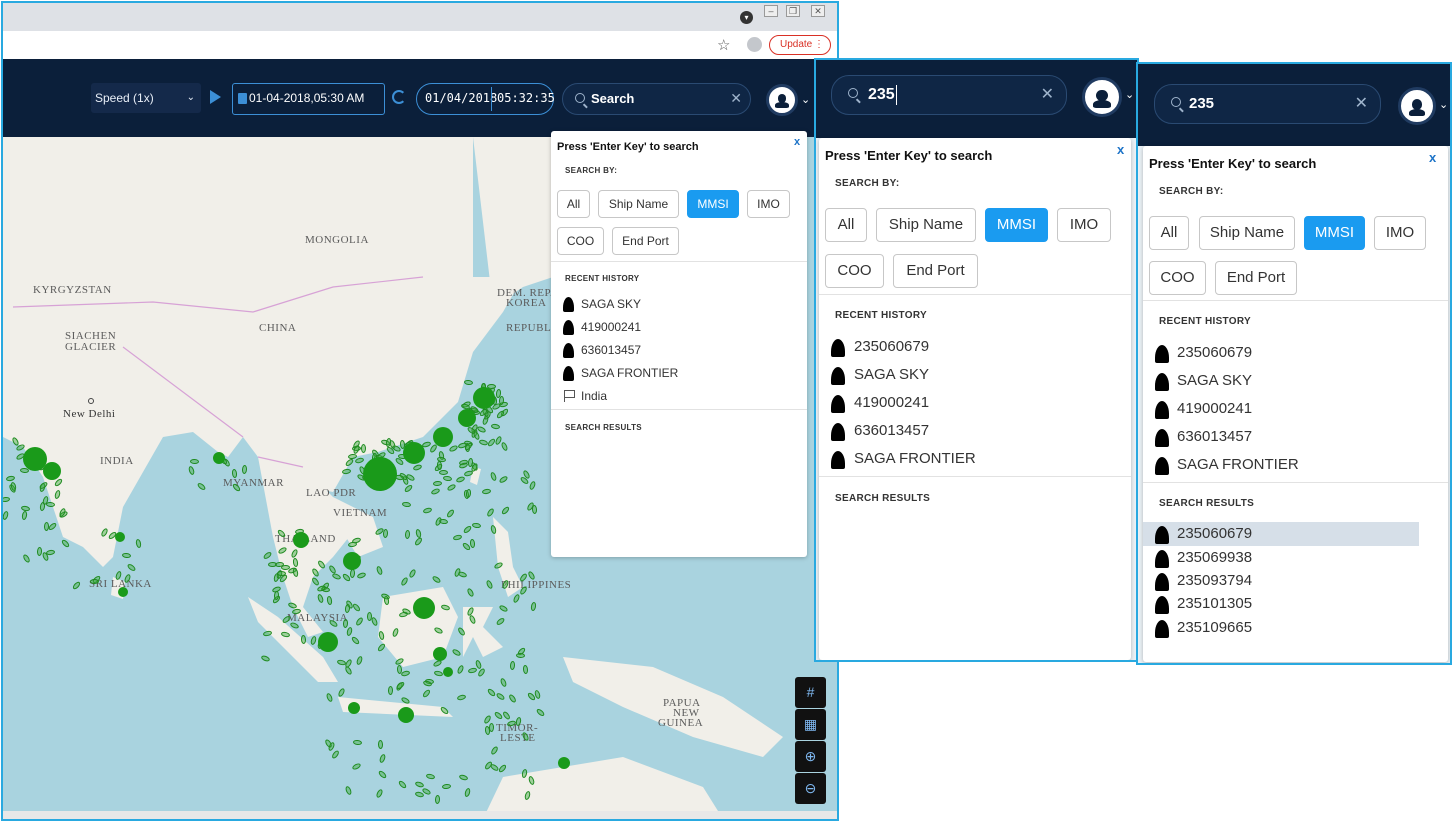  What do you see at coordinates (1214, 627) in the screenshot?
I see `result-item: 235109665` at bounding box center [1214, 627].